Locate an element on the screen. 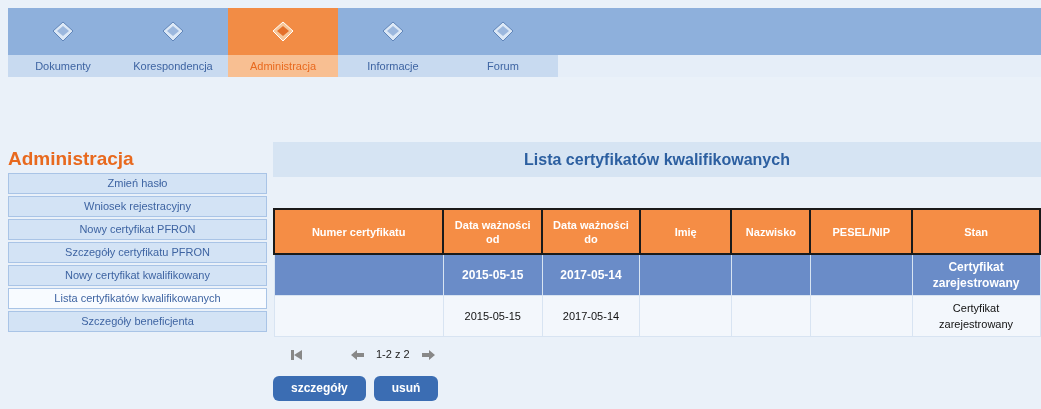  column-header: Imię is located at coordinates (685, 231).